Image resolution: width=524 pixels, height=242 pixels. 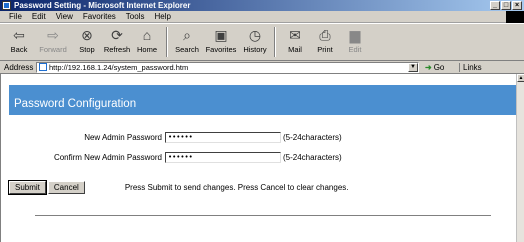 What do you see at coordinates (19, 67) in the screenshot?
I see `address-label: Address` at bounding box center [19, 67].